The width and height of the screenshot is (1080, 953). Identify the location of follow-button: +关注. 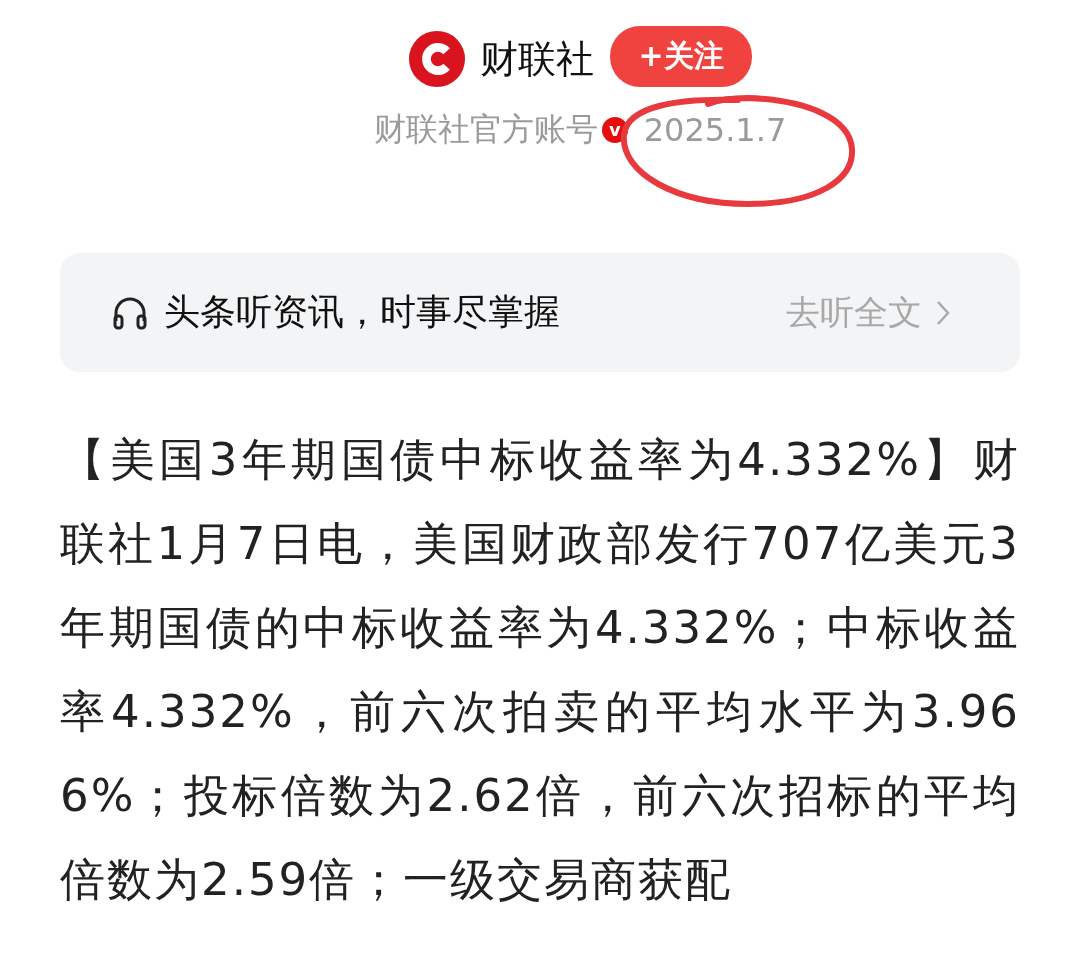
(681, 56).